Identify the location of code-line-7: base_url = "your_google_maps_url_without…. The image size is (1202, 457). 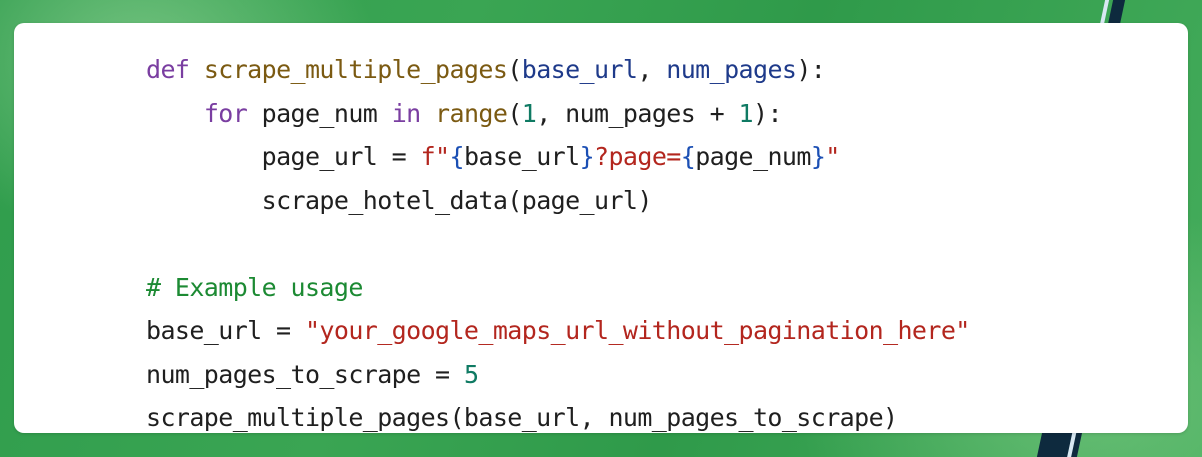
(558, 331).